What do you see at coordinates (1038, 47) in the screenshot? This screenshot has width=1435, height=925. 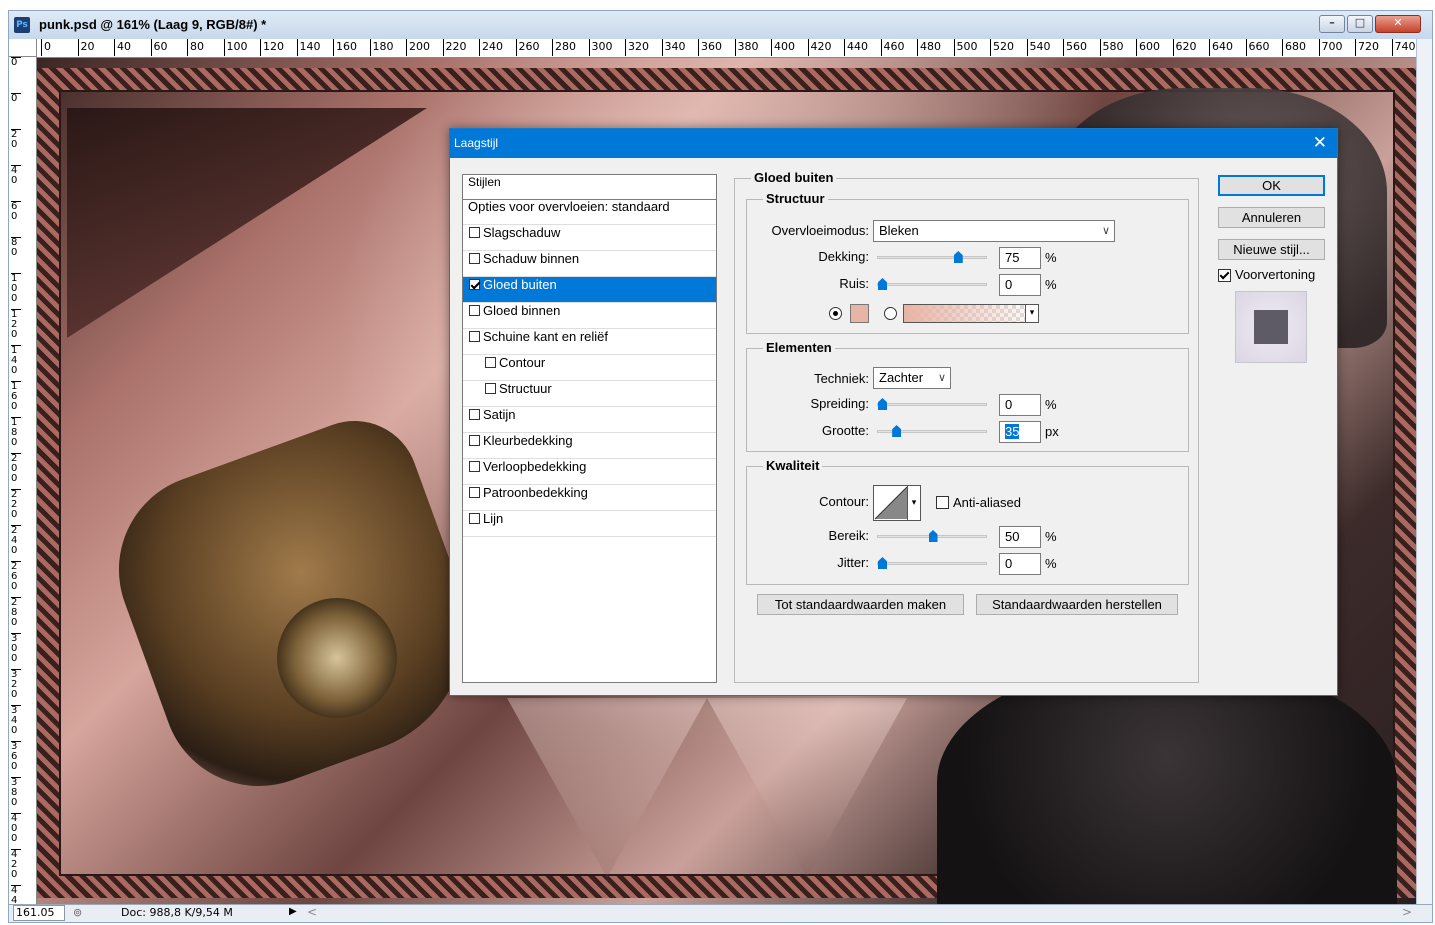 I see `ruler-tick-label: 540` at bounding box center [1038, 47].